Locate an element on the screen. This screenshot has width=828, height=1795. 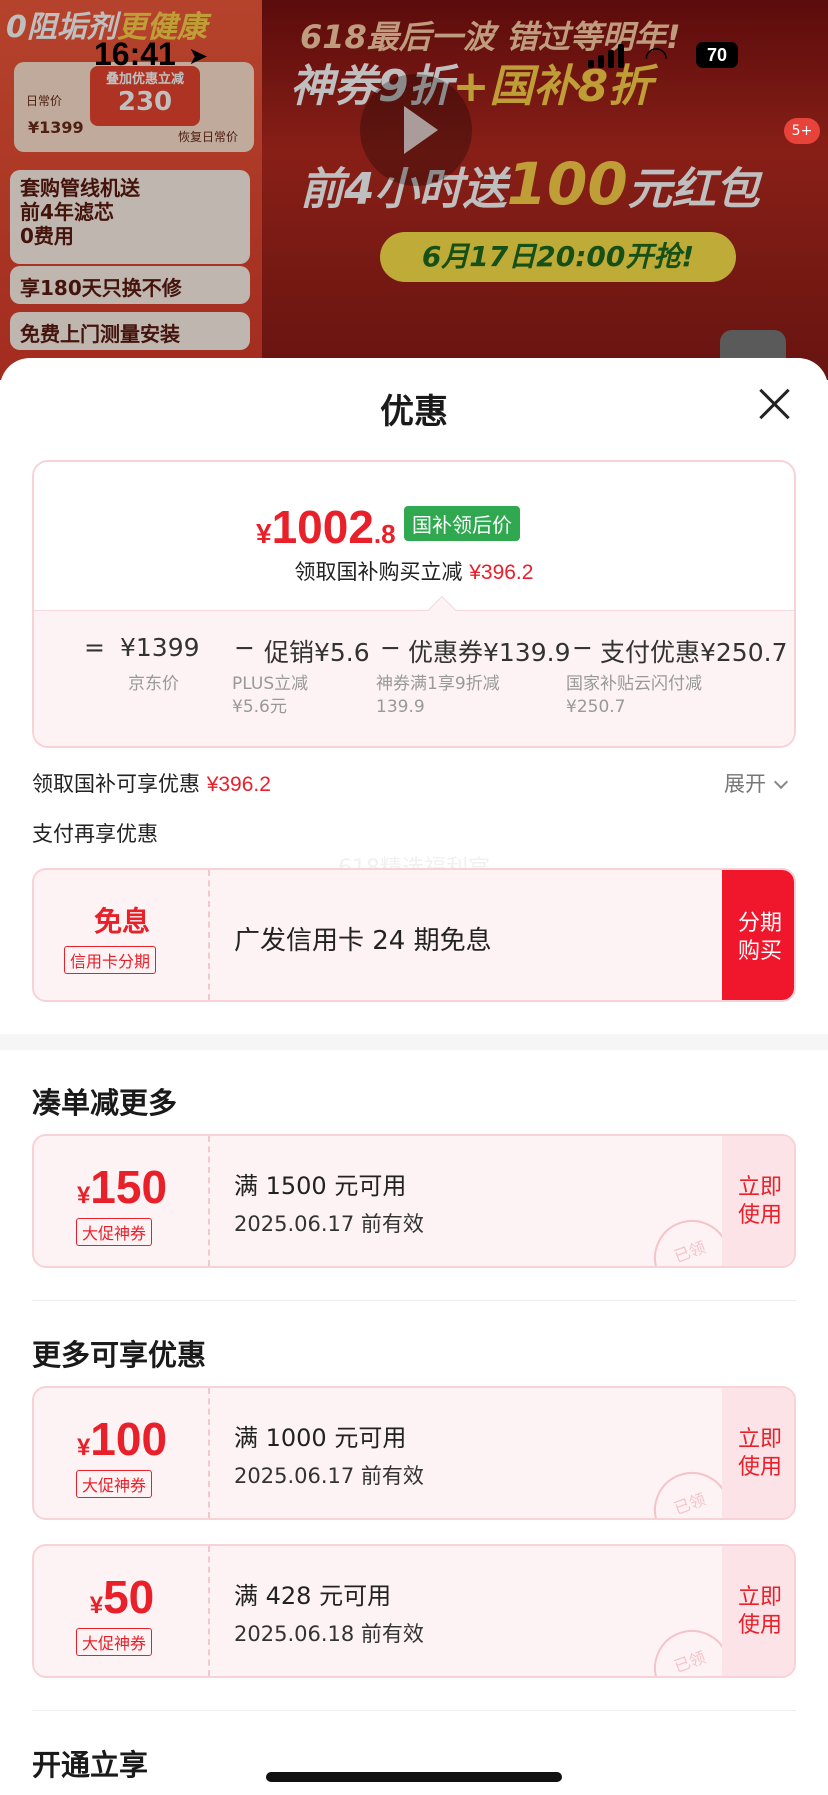
section-title-activate: 开通立享 is located at coordinates (90, 1765).